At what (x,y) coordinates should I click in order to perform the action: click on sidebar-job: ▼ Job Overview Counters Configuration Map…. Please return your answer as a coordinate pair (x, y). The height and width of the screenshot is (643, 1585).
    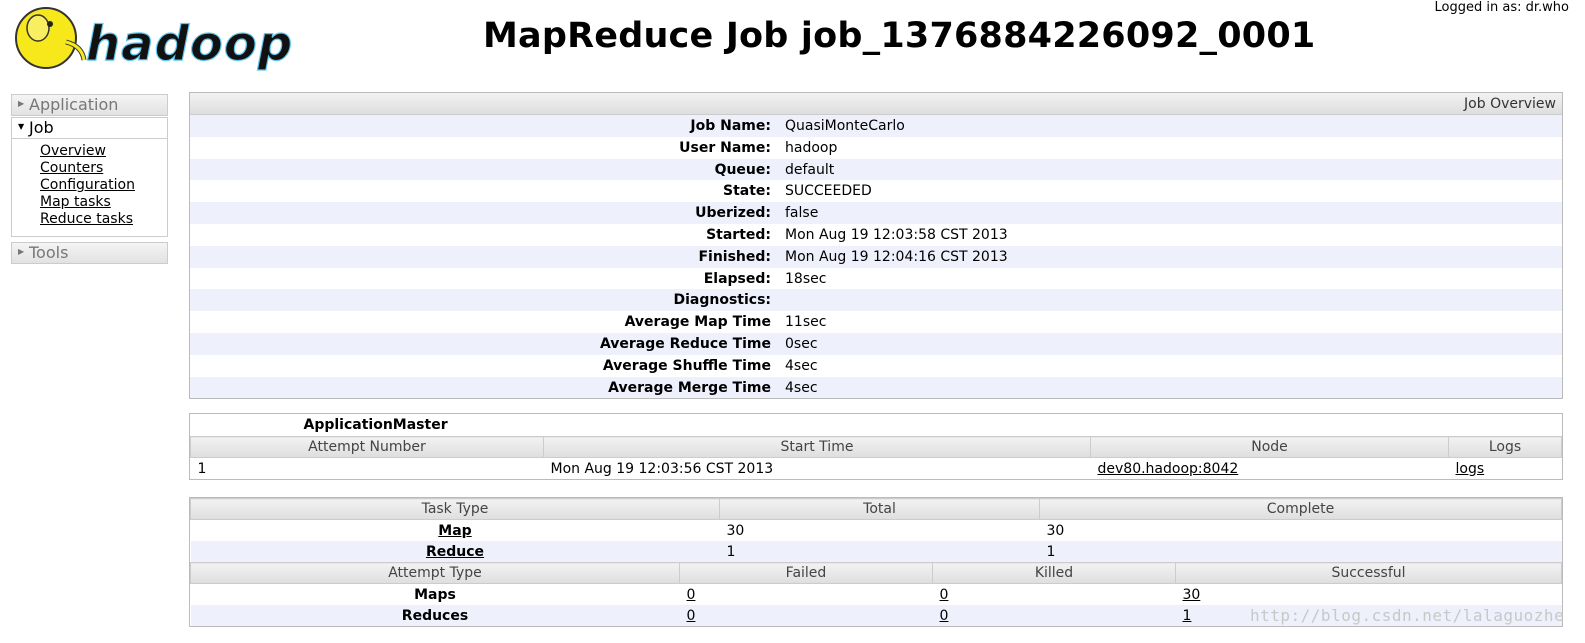
    Looking at the image, I should click on (89, 177).